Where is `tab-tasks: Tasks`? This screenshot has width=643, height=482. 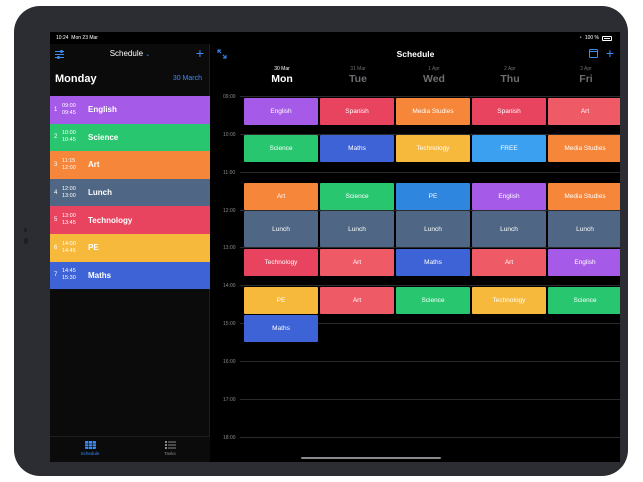 tab-tasks: Tasks is located at coordinates (170, 448).